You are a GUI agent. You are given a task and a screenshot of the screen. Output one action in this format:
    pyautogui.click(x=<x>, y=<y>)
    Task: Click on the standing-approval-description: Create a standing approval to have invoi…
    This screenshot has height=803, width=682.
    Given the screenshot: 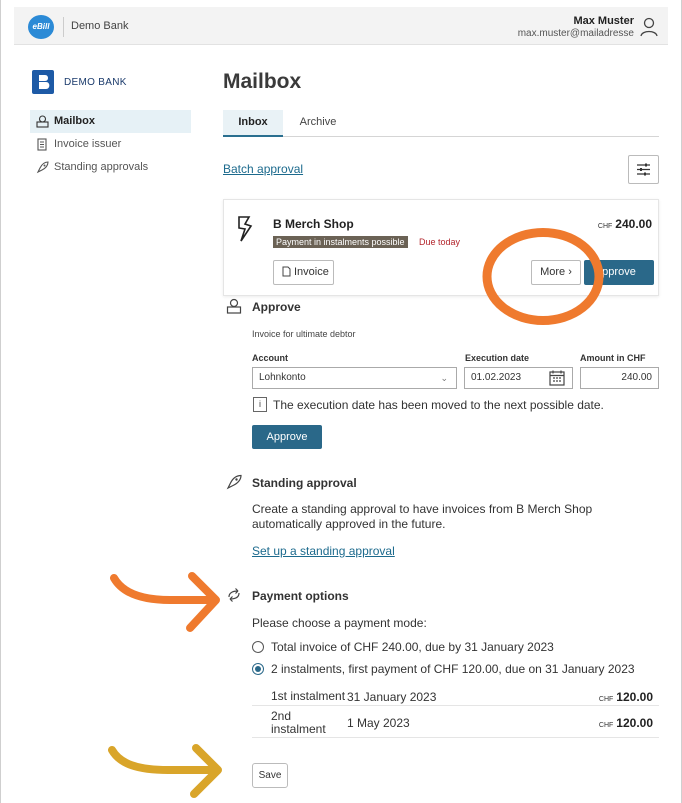 What is the action you would take?
    pyautogui.click(x=422, y=516)
    